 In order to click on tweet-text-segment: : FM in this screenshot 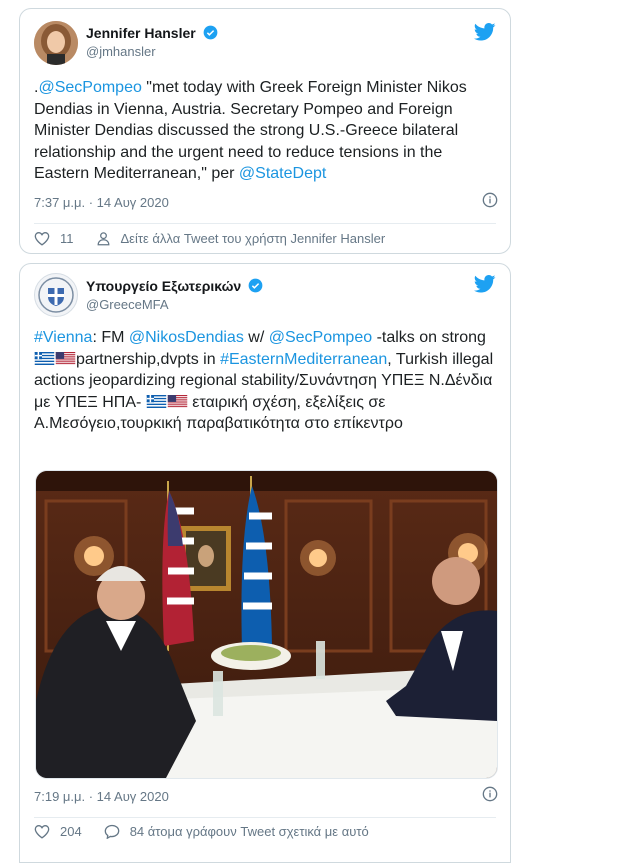, I will do `click(110, 337)`.